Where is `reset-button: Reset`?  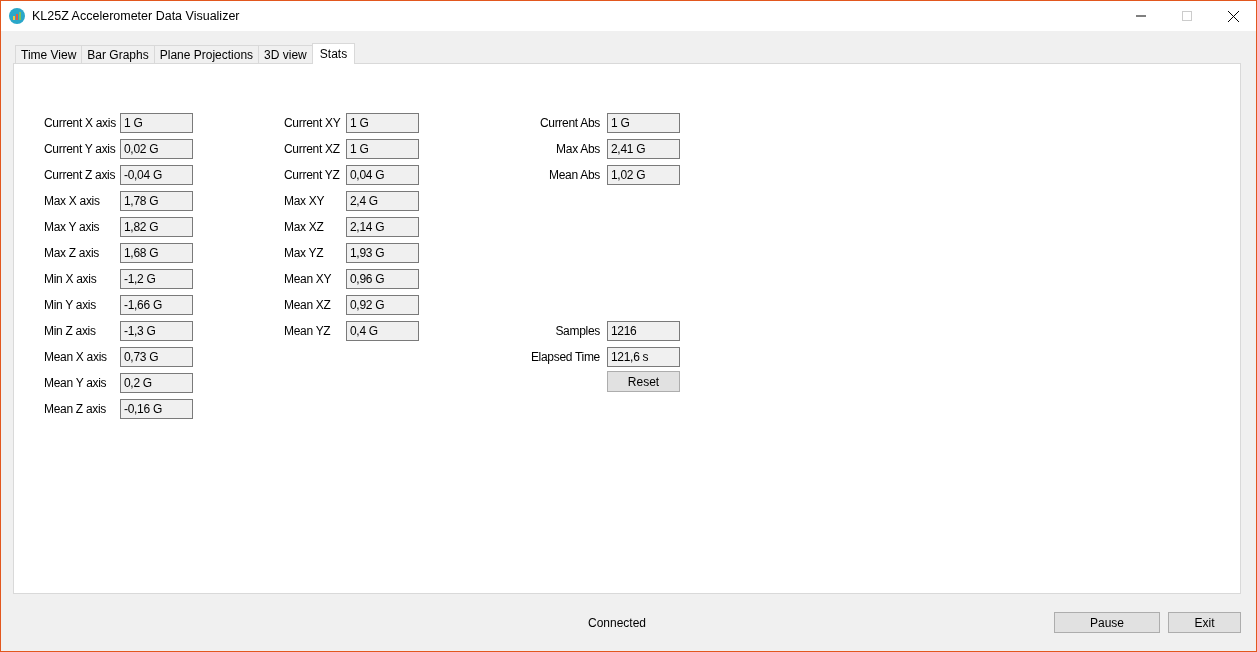 reset-button: Reset is located at coordinates (643, 381).